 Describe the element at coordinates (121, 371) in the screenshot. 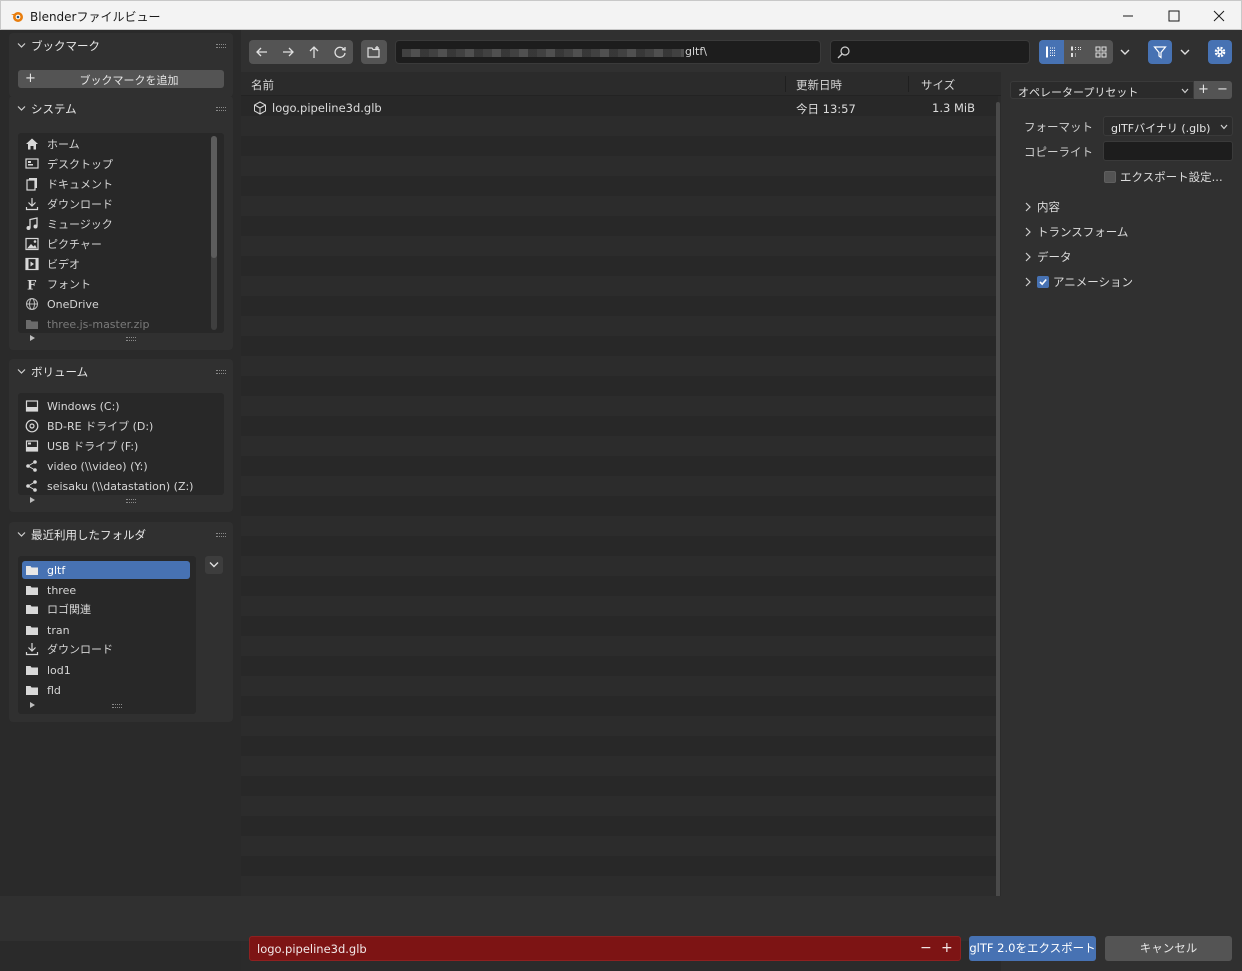

I see `volumes-header: ボリューム` at that location.